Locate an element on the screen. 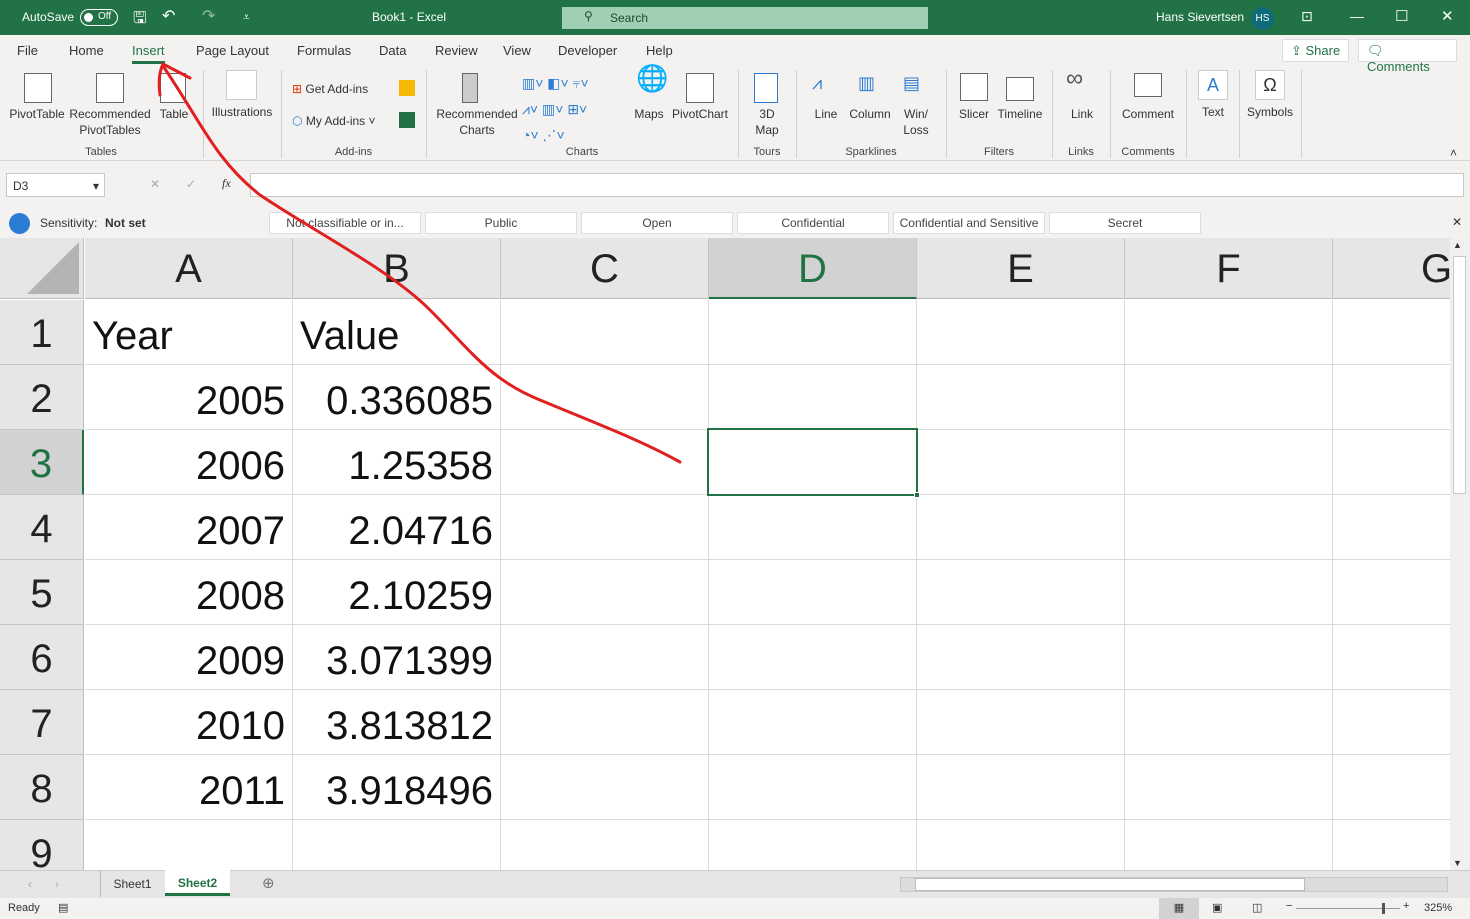 The height and width of the screenshot is (919, 1470). tab-home: Home is located at coordinates (86, 50).